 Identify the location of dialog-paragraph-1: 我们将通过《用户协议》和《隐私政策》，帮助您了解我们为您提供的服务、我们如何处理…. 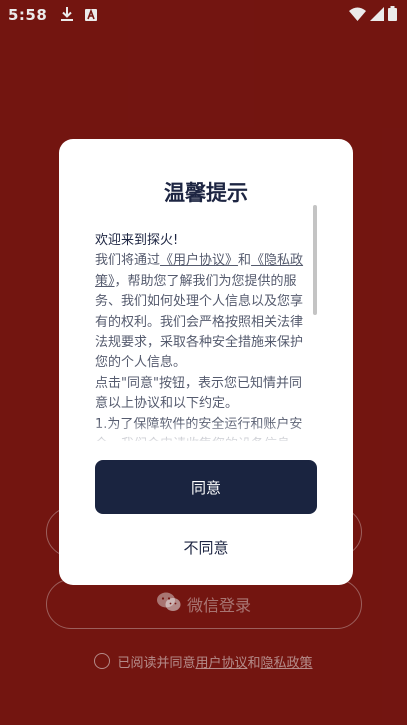
(204, 312).